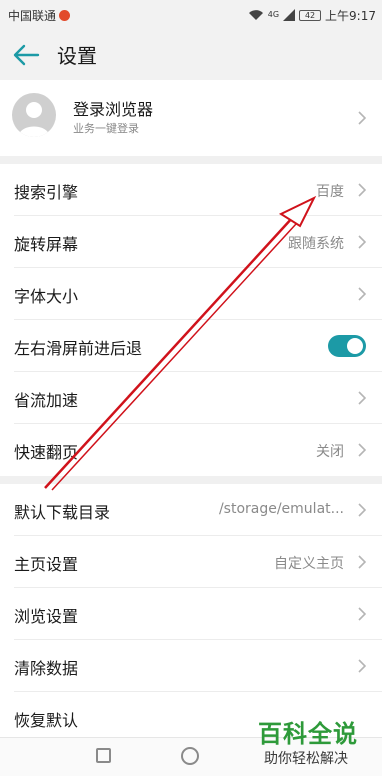 The height and width of the screenshot is (776, 382). I want to click on setting-label: 搜索引擎, so click(46, 192).